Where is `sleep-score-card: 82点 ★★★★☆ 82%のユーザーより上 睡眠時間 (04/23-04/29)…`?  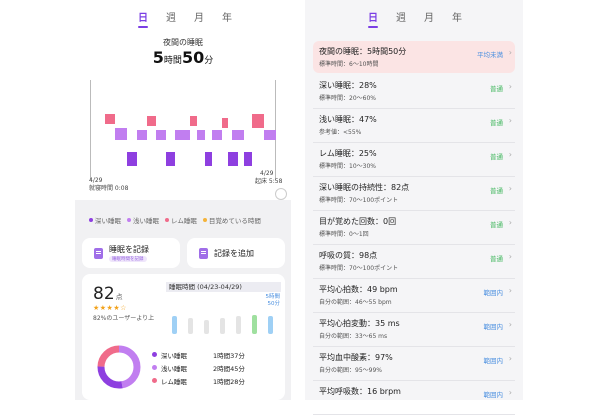 sleep-score-card: 82点 ★★★★☆ 82%のユーザーより上 睡眠時間 (04/23-04/29)… is located at coordinates (183, 337).